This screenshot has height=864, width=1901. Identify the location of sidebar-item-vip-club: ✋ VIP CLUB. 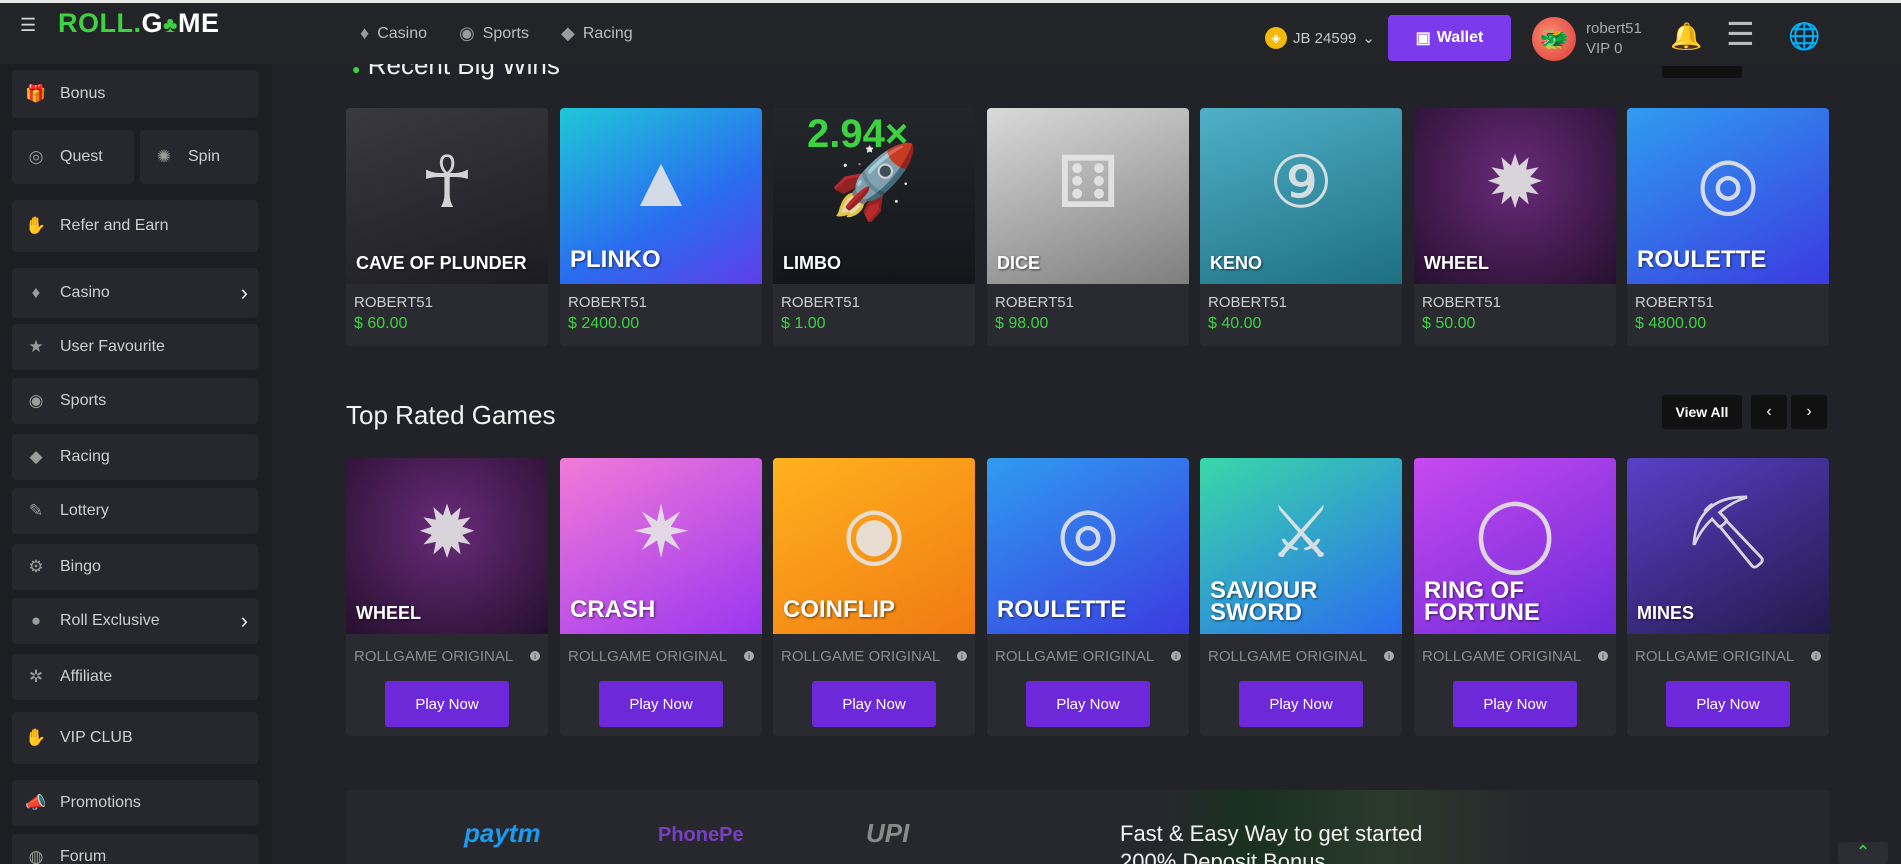
(135, 738).